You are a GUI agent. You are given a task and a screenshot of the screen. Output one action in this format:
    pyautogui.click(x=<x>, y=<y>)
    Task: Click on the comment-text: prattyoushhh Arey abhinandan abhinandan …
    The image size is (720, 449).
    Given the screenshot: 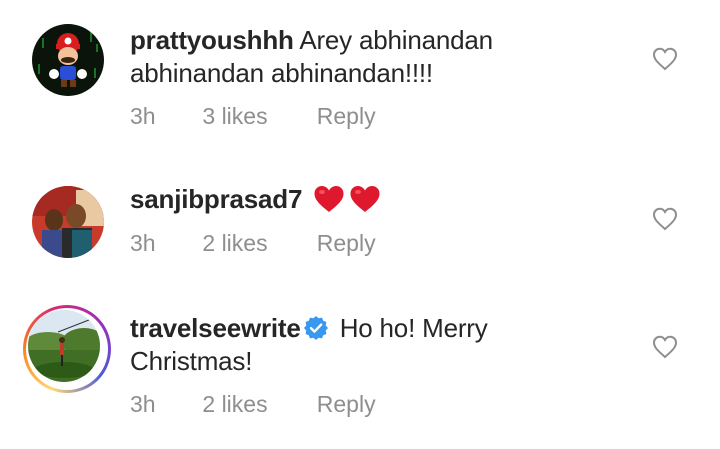 What is the action you would take?
    pyautogui.click(x=365, y=57)
    